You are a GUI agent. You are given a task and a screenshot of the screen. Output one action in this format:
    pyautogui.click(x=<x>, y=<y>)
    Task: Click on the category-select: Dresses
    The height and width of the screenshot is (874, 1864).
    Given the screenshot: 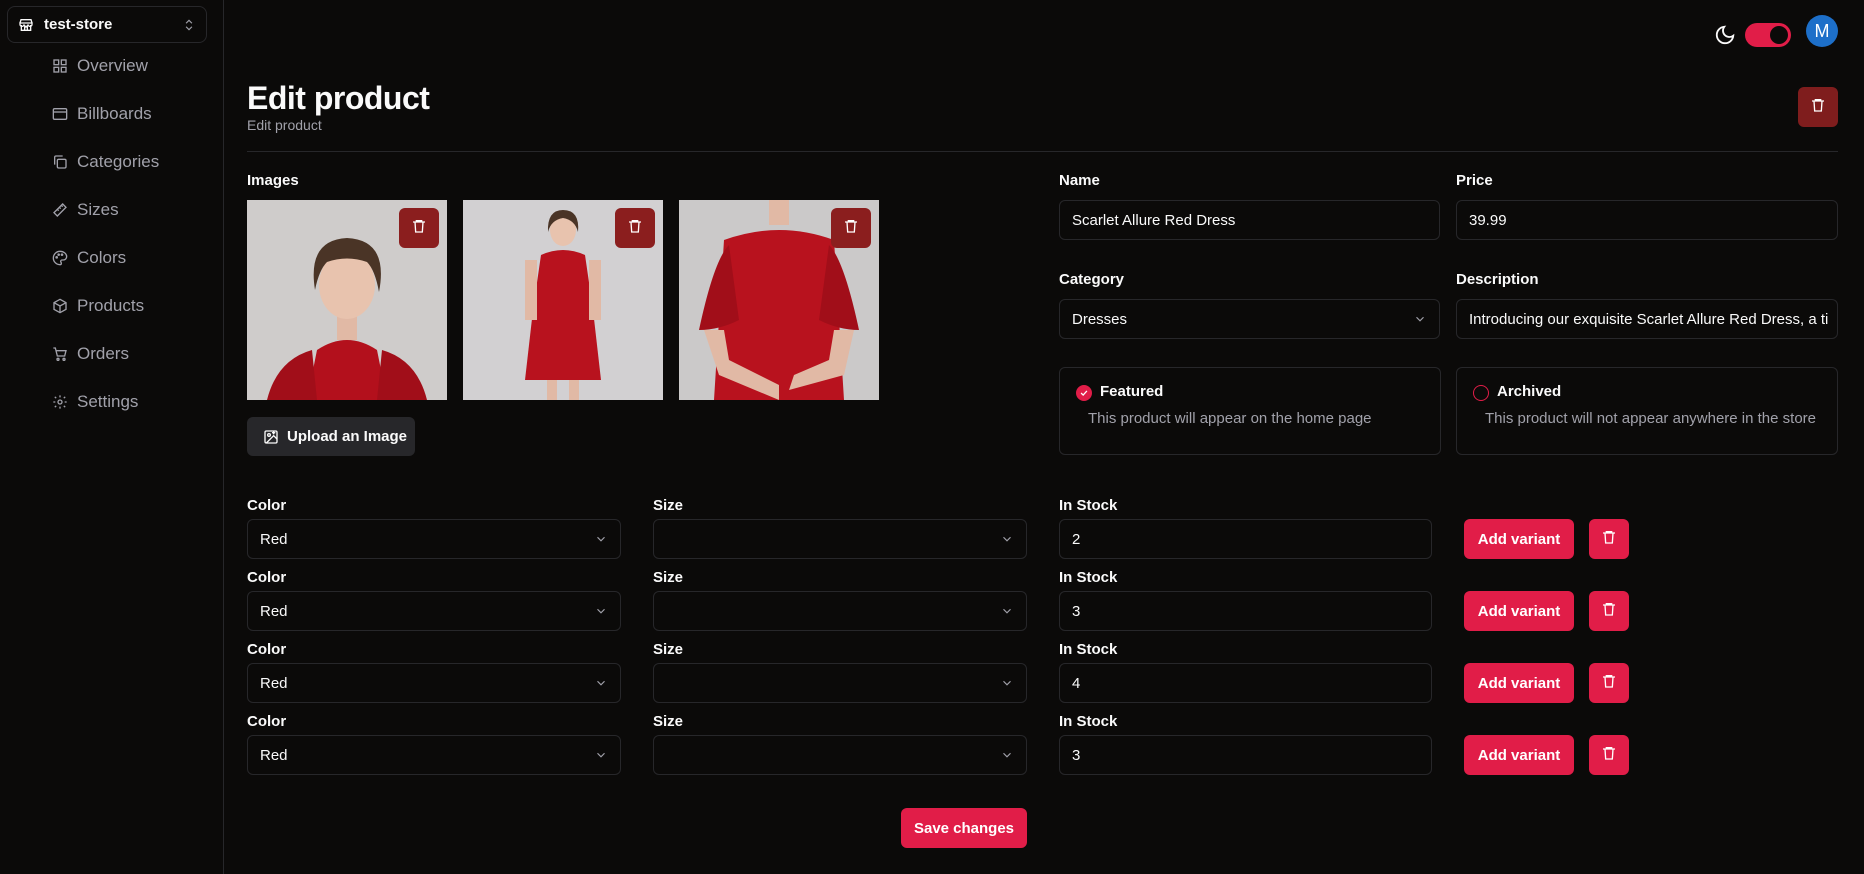 What is the action you would take?
    pyautogui.click(x=1249, y=319)
    